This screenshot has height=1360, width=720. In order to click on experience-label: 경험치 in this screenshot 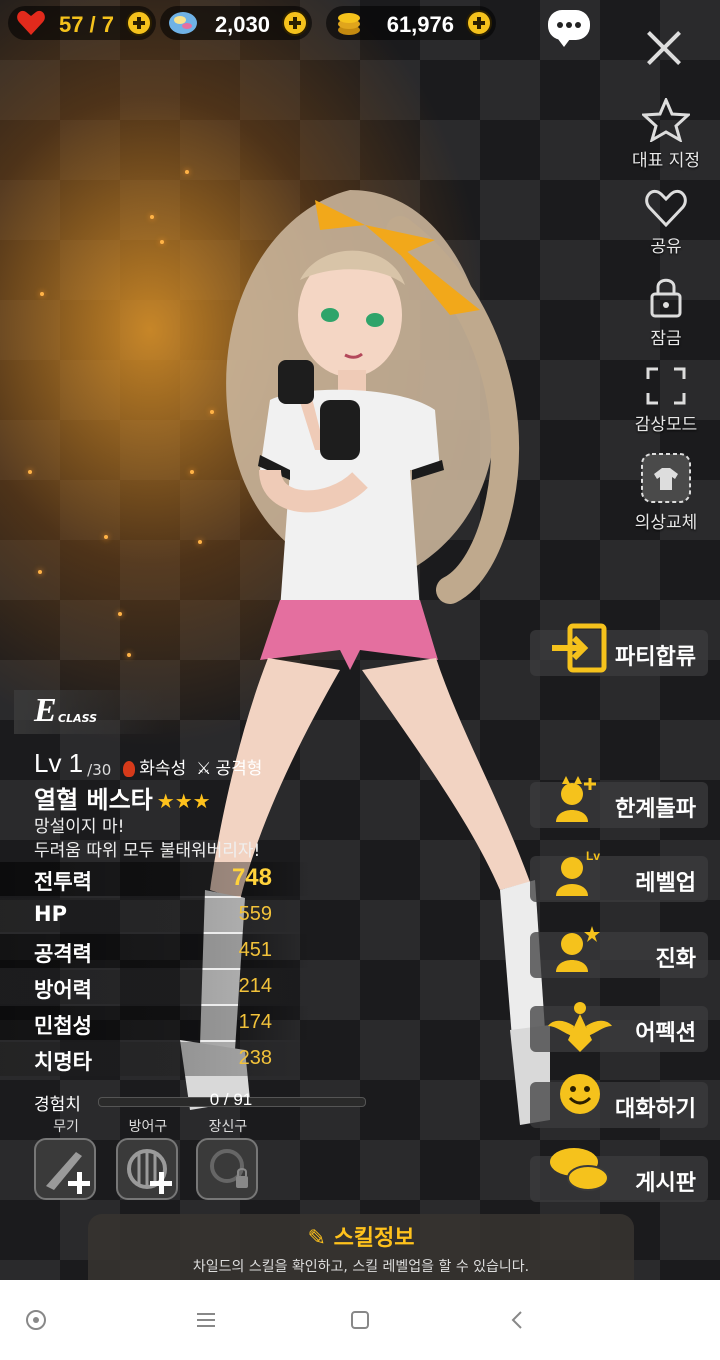, I will do `click(57, 1105)`.